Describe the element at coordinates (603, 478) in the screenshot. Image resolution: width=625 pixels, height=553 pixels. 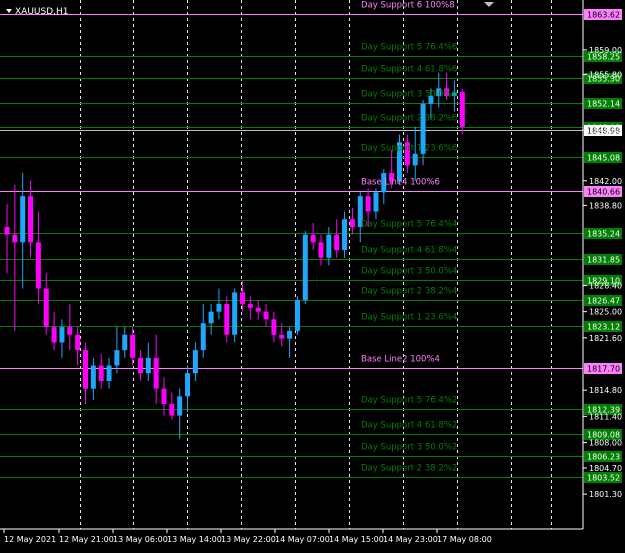
I see `level-price-tag-text-16: 1803.52` at that location.